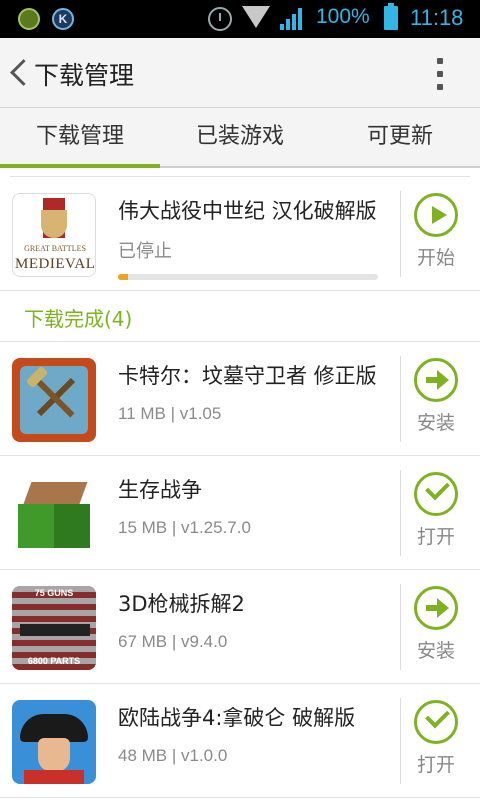  Describe the element at coordinates (19, 73) in the screenshot. I see `back-icon` at that location.